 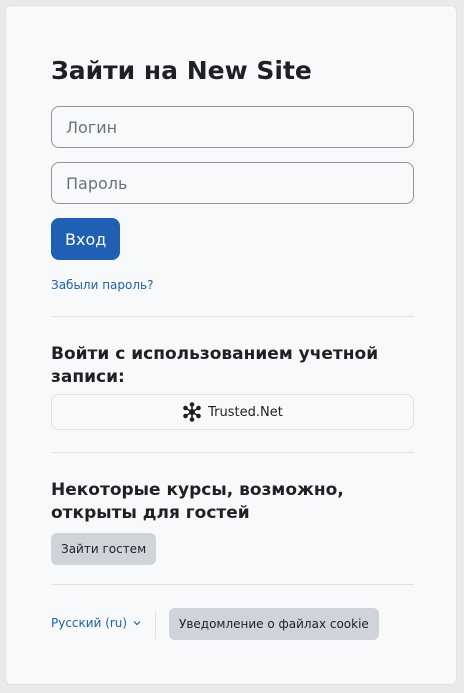 What do you see at coordinates (137, 623) in the screenshot?
I see `chevron-down-icon` at bounding box center [137, 623].